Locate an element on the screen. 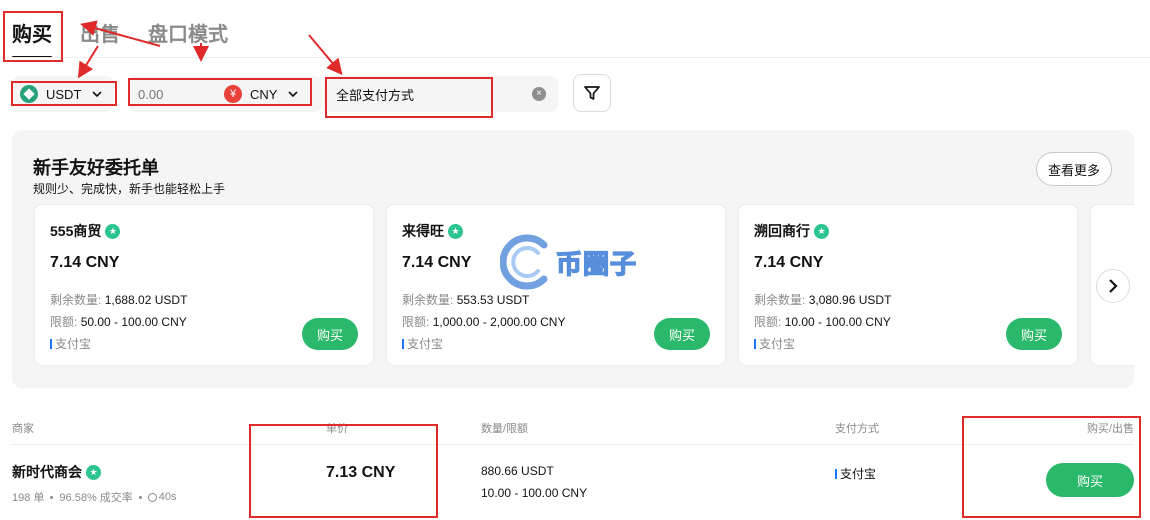 The width and height of the screenshot is (1150, 520). payment-method-selector: 全部支付方式 × is located at coordinates (441, 94).